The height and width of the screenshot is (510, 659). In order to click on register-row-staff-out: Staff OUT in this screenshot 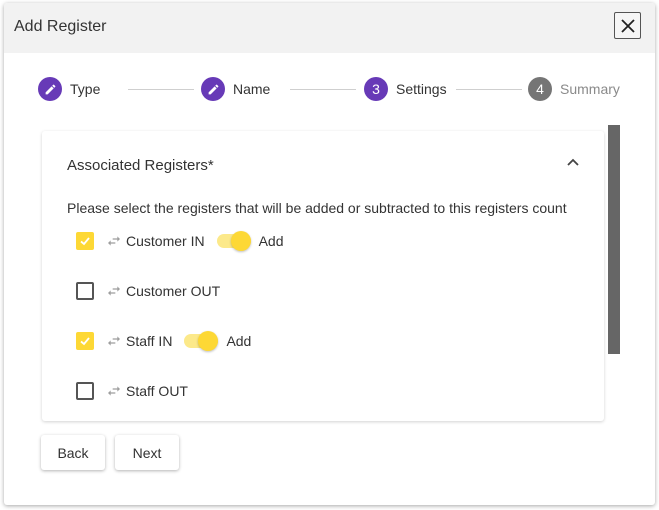, I will do `click(132, 391)`.